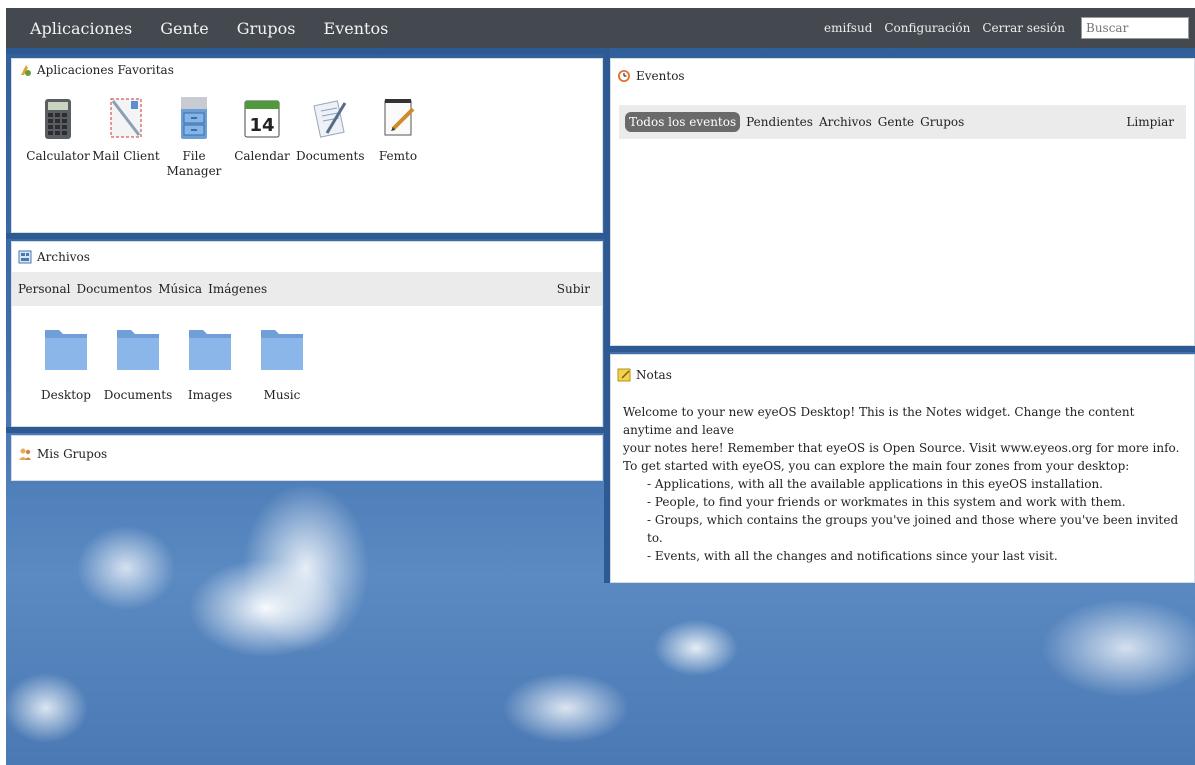  I want to click on app-calendar: 14 Calendar, so click(262, 136).